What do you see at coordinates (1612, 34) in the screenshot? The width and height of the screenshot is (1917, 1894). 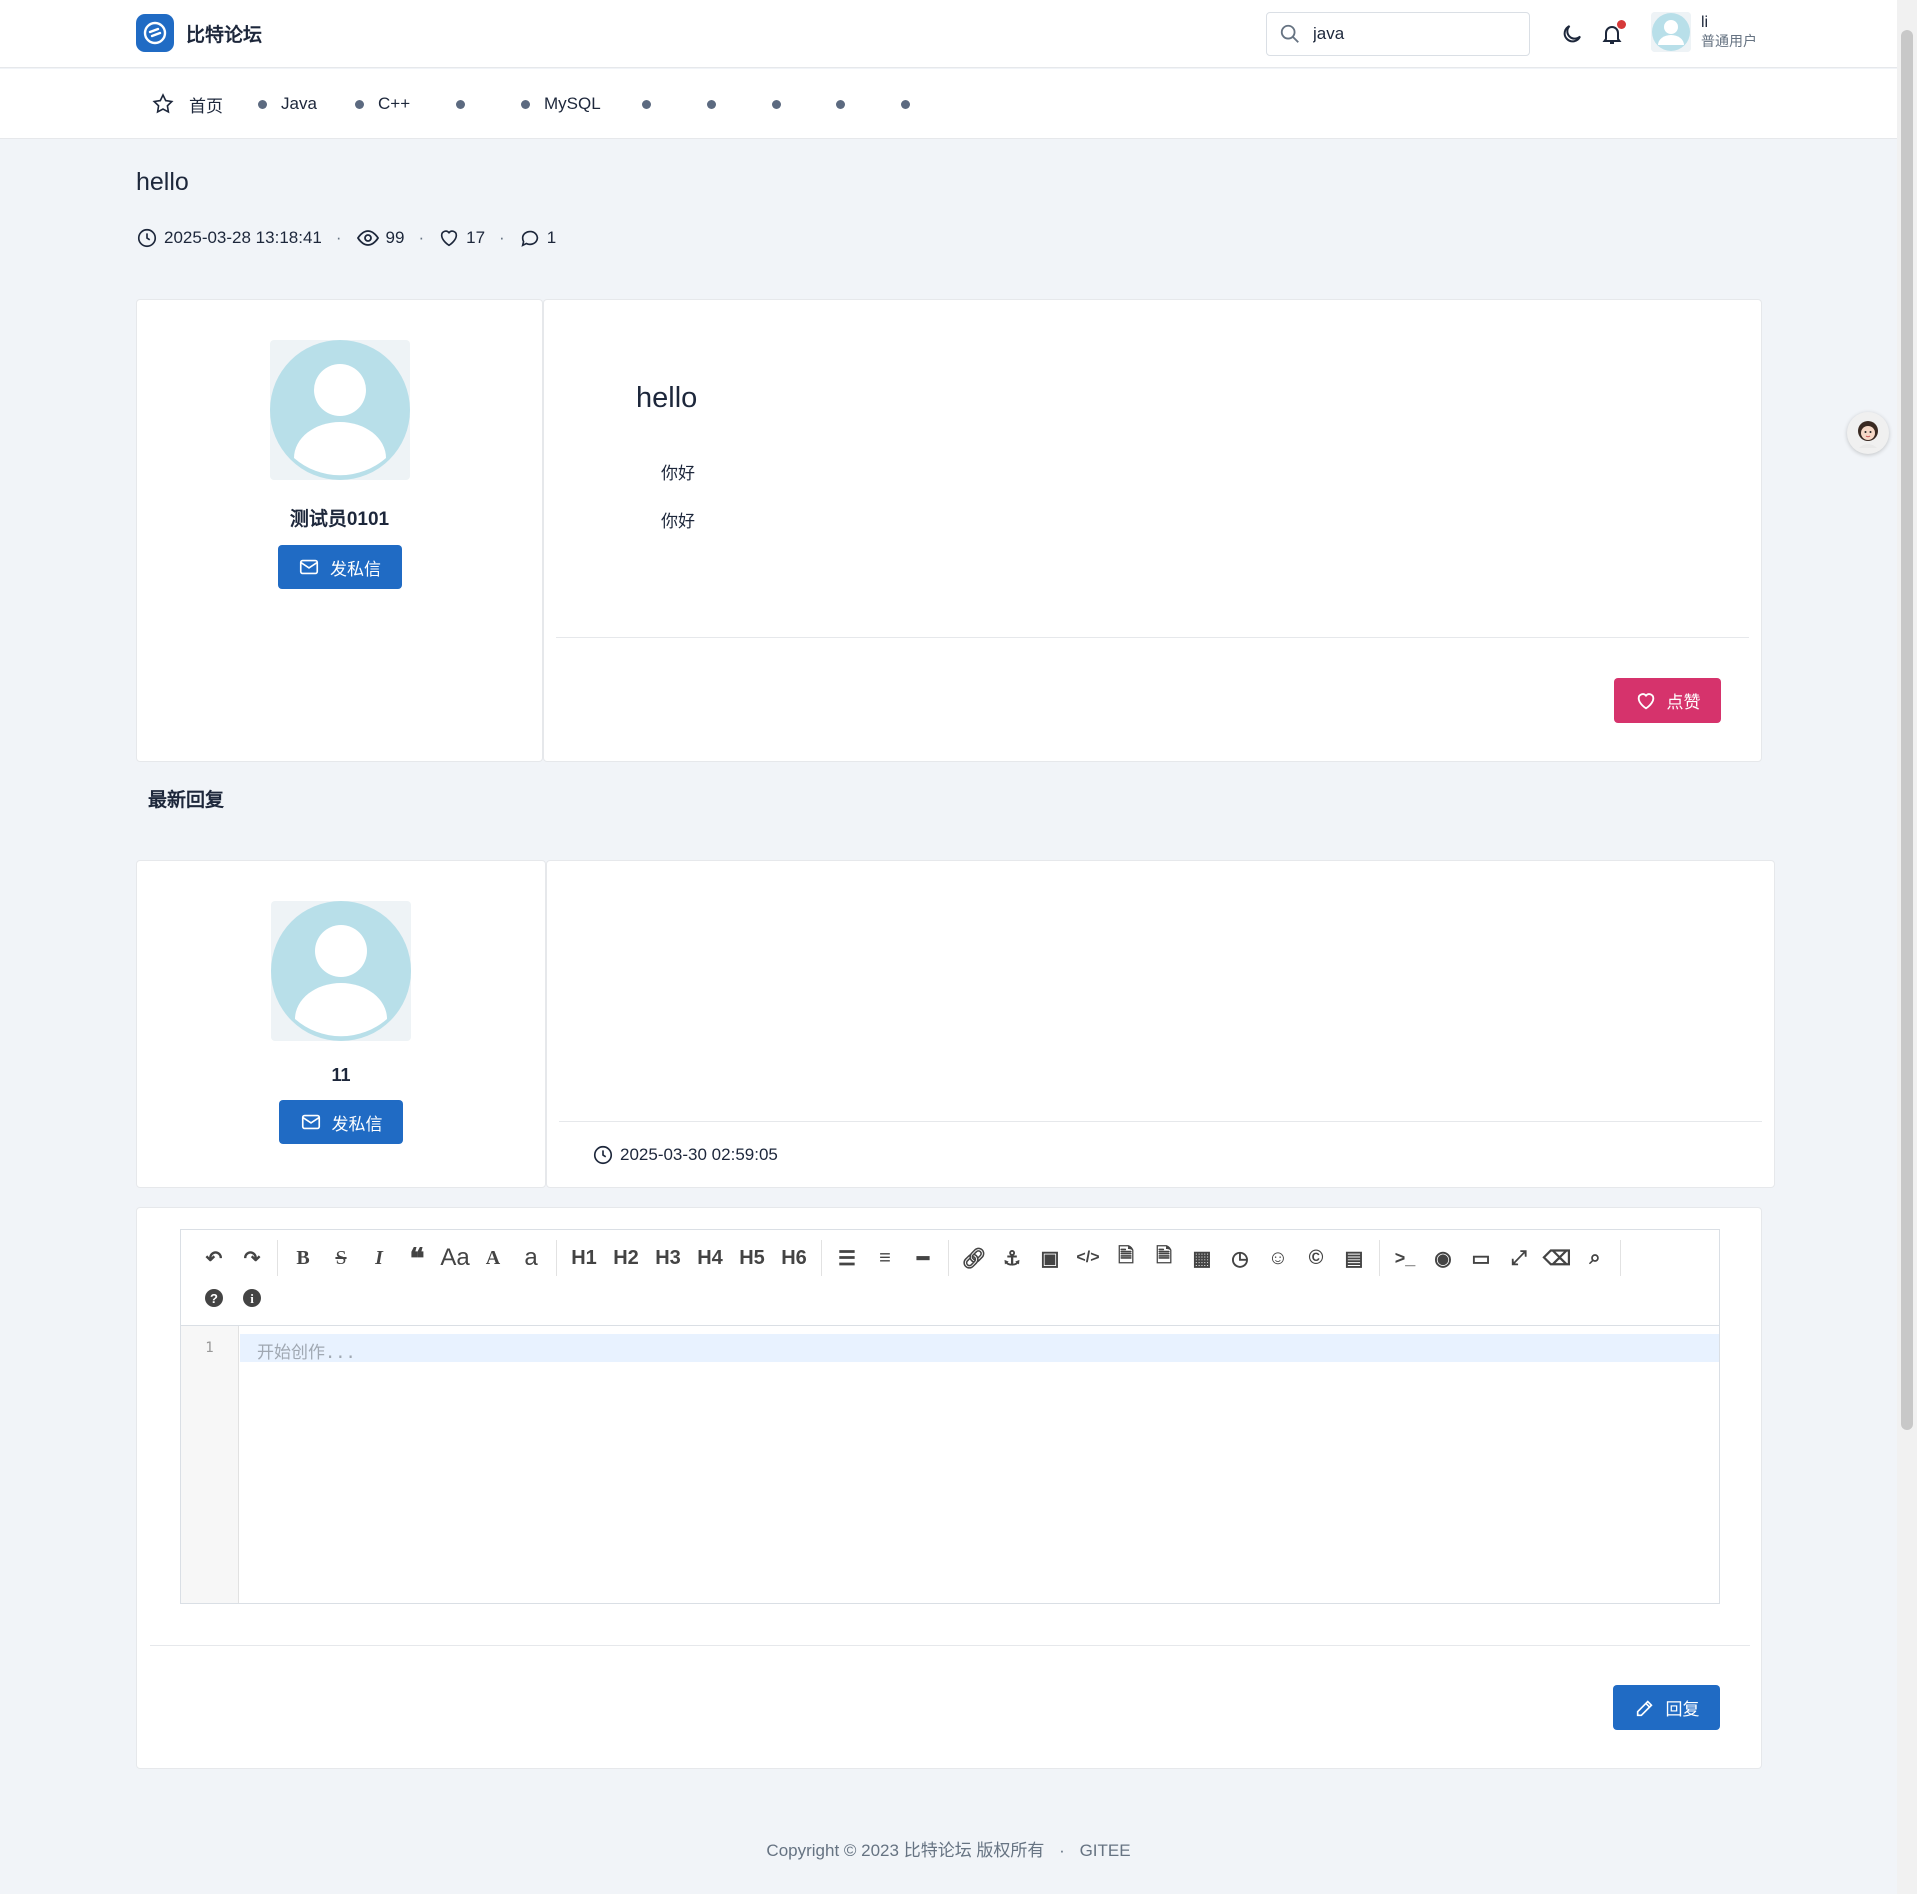 I see `notifications-button` at bounding box center [1612, 34].